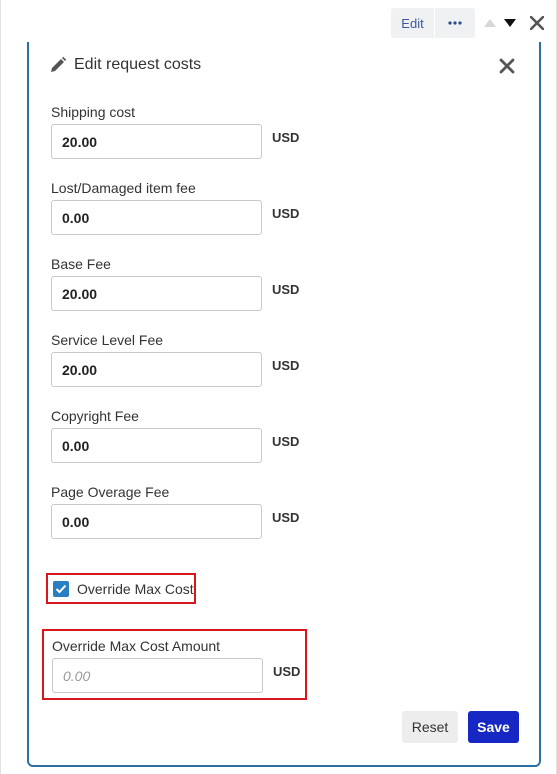  Describe the element at coordinates (110, 492) in the screenshot. I see `field-label: Page Overage Fee` at that location.